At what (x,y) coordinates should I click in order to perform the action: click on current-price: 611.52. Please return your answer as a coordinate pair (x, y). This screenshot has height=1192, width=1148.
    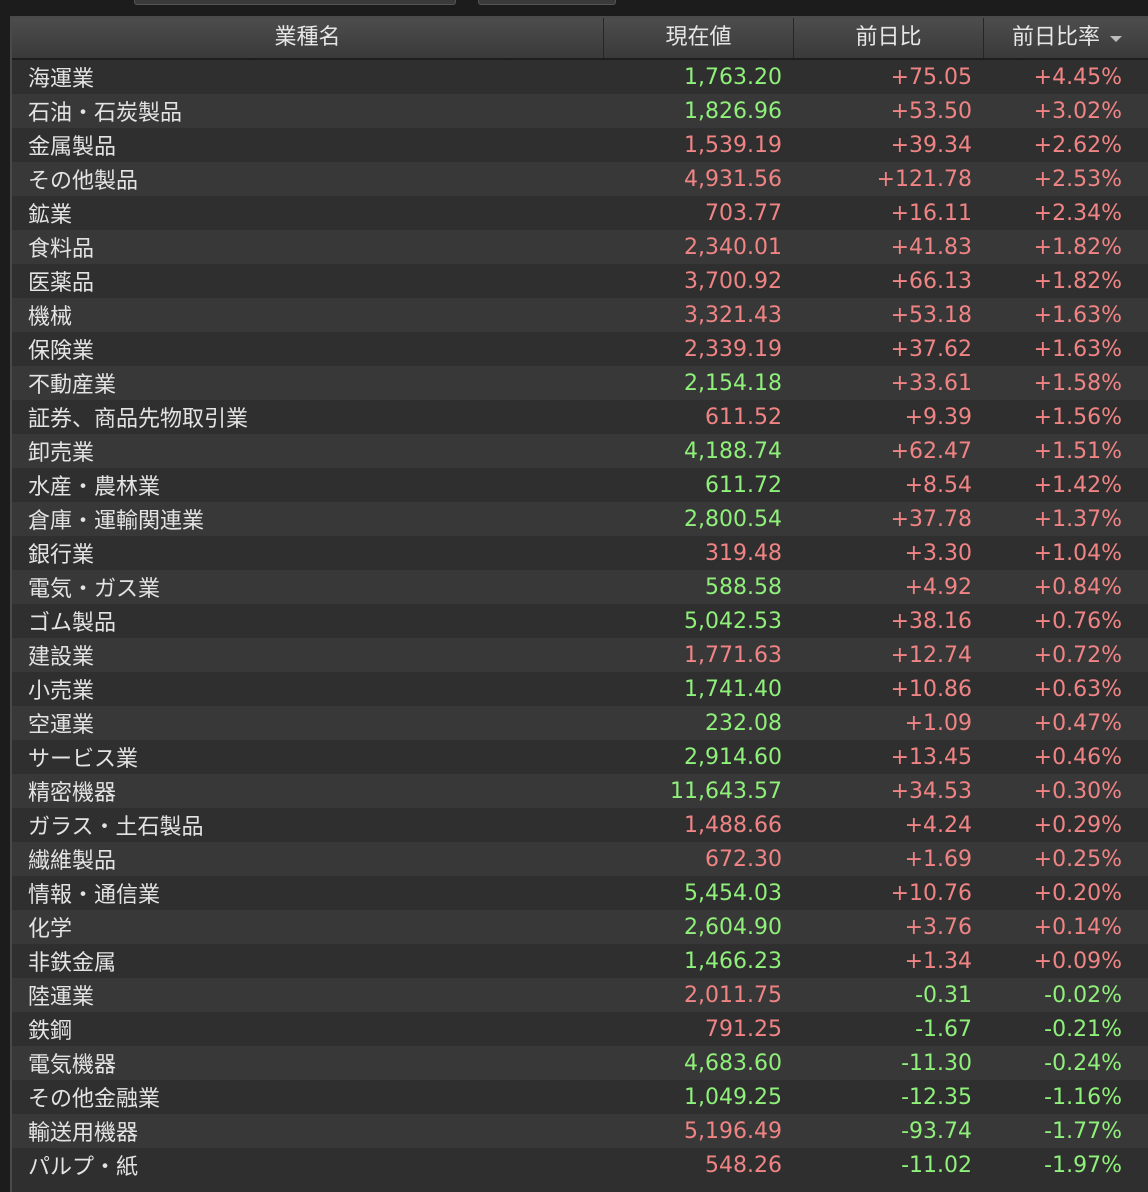
    Looking at the image, I should click on (743, 417).